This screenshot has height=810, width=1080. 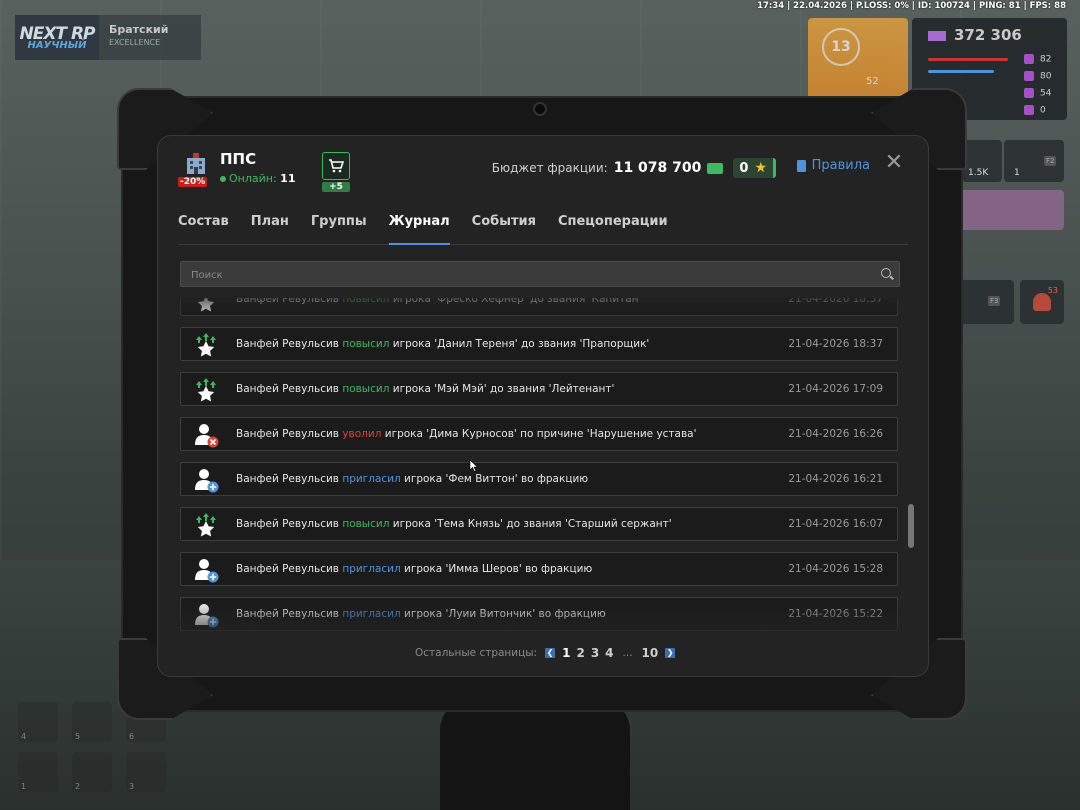 I want to click on cash-icon, so click(x=937, y=35).